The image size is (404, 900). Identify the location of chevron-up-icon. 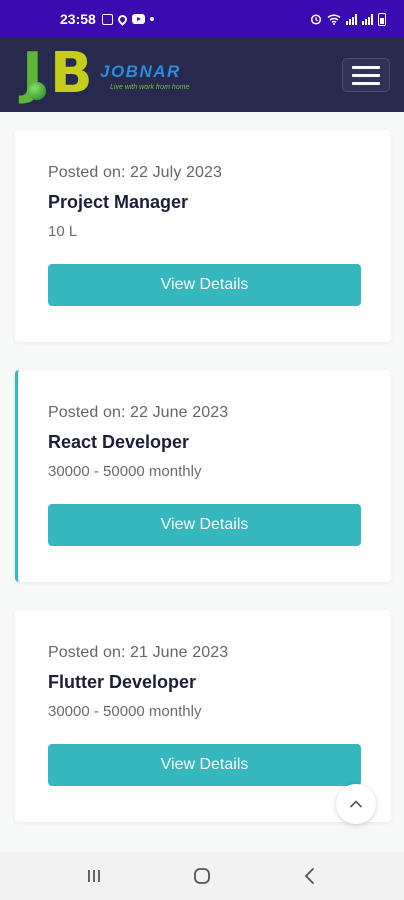
(356, 804).